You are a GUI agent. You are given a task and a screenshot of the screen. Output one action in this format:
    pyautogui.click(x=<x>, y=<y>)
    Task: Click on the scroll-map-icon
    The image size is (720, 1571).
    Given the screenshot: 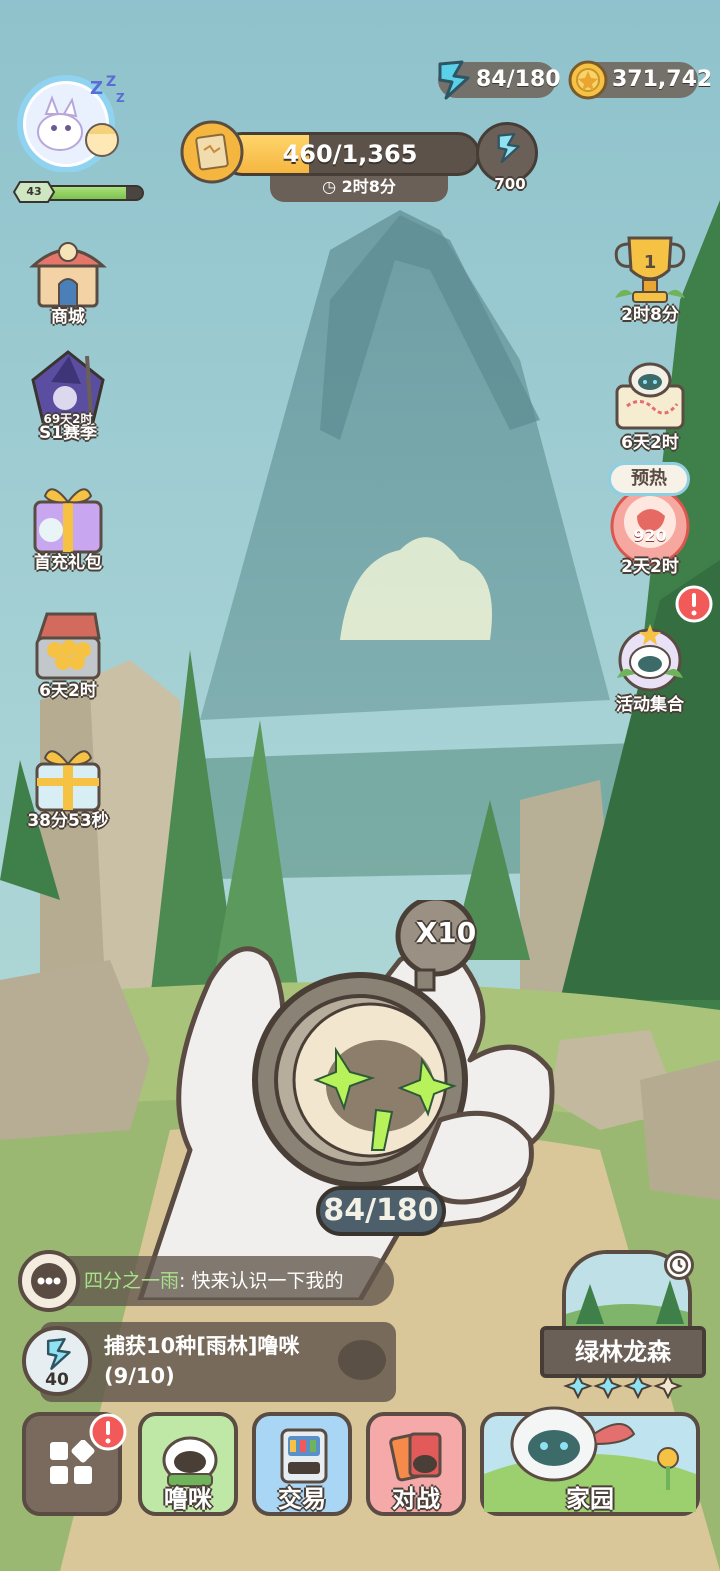 What is the action you would take?
    pyautogui.click(x=212, y=152)
    